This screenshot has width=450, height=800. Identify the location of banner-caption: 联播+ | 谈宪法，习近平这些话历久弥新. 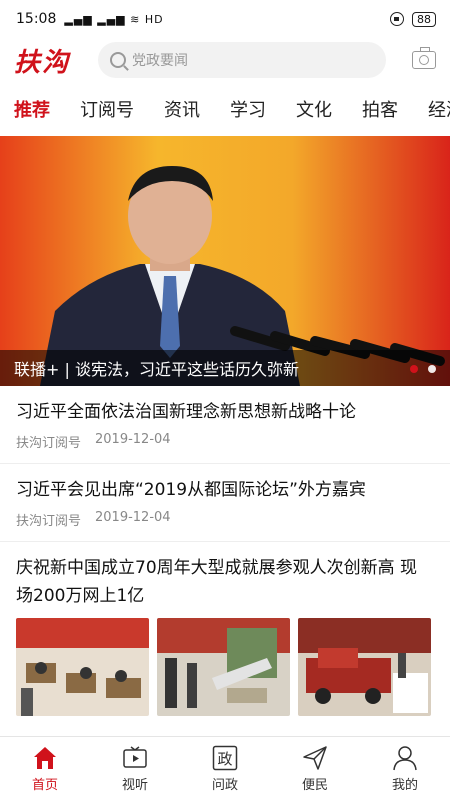
(225, 368).